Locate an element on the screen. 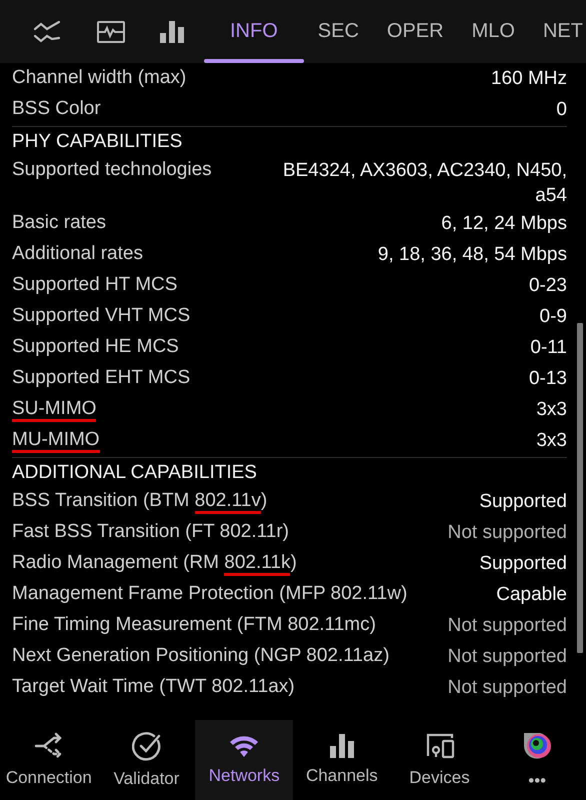  pulse-monitor-icon is located at coordinates (111, 32).